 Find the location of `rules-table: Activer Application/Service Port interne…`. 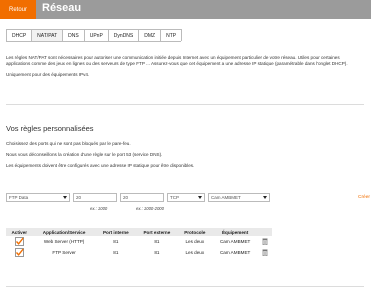

rules-table: Activer Application/Service Port interne… is located at coordinates (139, 243).